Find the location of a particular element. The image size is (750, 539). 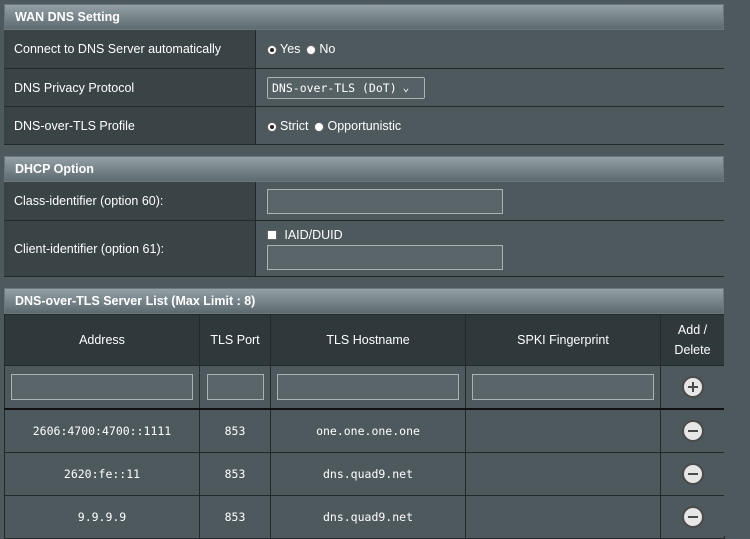

client-identifier-row: Client-identifier (option 61): IAID/DUID is located at coordinates (364, 249).